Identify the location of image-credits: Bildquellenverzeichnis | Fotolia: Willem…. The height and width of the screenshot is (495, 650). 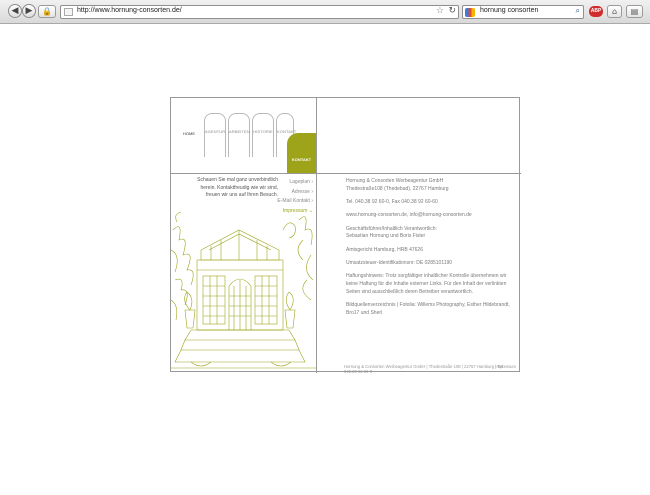
(428, 309).